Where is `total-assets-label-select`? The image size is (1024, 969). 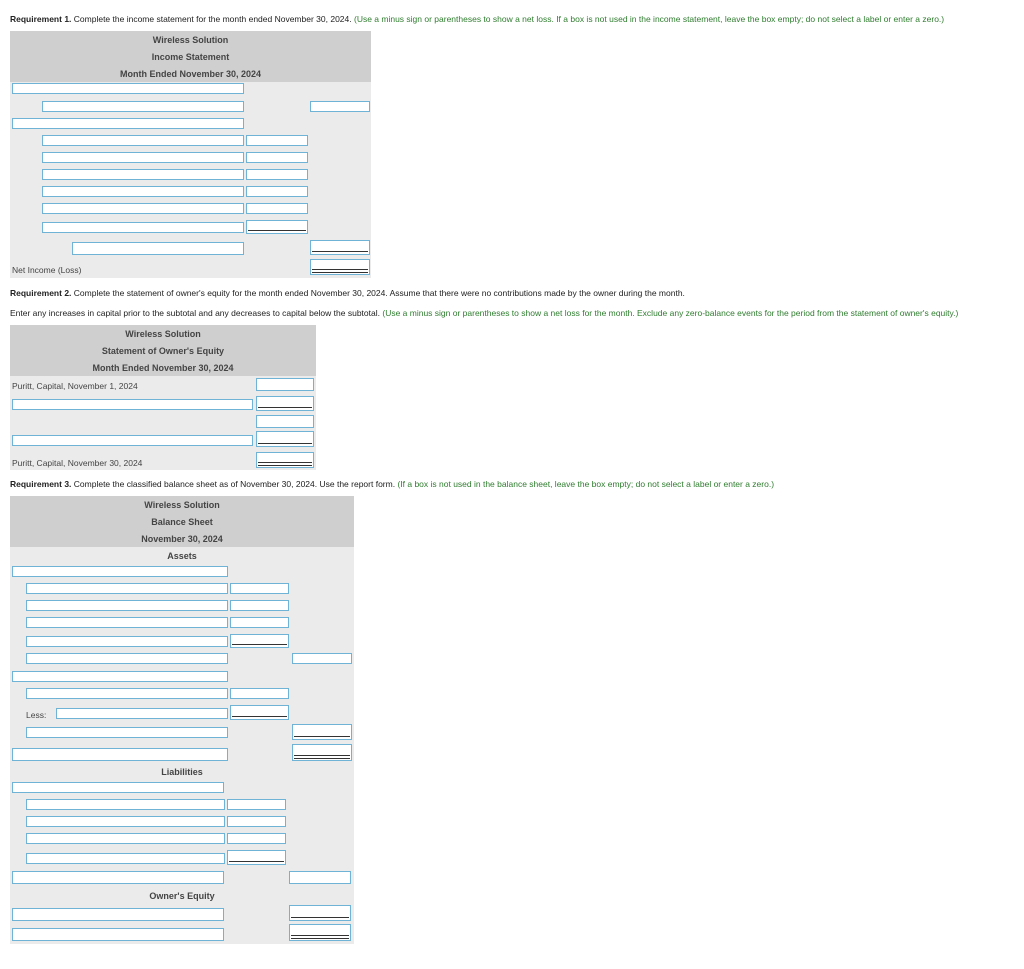 total-assets-label-select is located at coordinates (120, 754).